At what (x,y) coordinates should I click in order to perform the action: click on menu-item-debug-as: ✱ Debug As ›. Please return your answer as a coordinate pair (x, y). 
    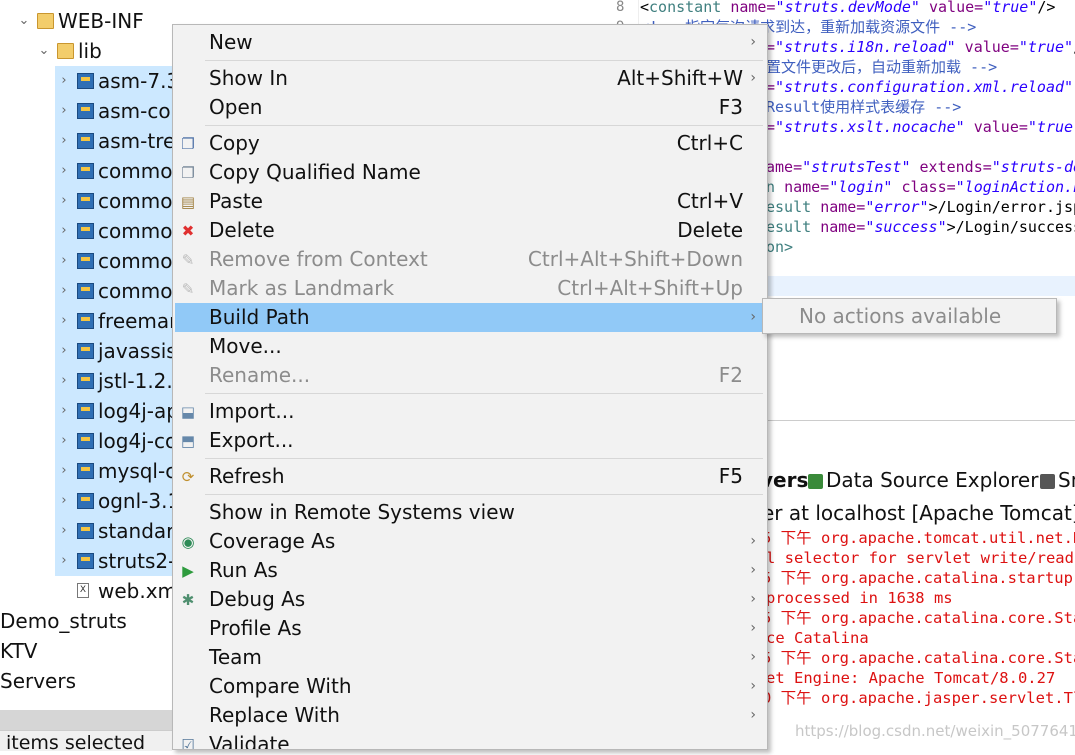
    Looking at the image, I should click on (470, 599).